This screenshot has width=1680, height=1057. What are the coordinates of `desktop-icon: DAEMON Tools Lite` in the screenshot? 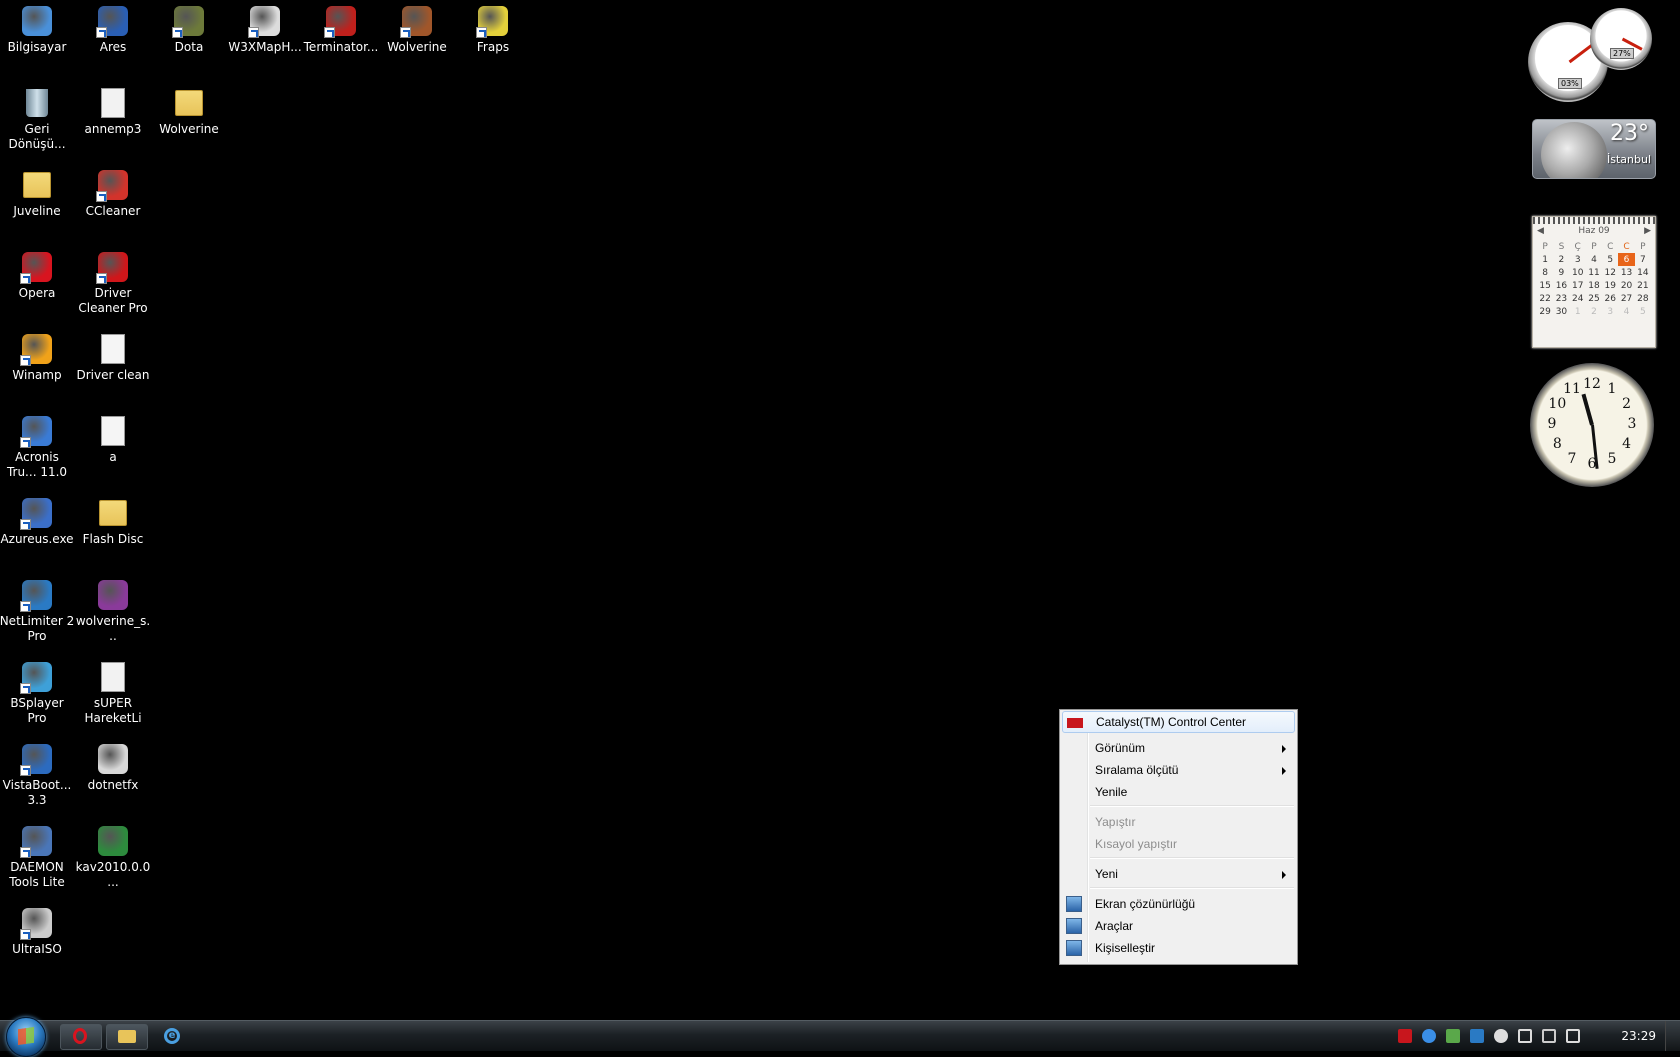 It's located at (37, 855).